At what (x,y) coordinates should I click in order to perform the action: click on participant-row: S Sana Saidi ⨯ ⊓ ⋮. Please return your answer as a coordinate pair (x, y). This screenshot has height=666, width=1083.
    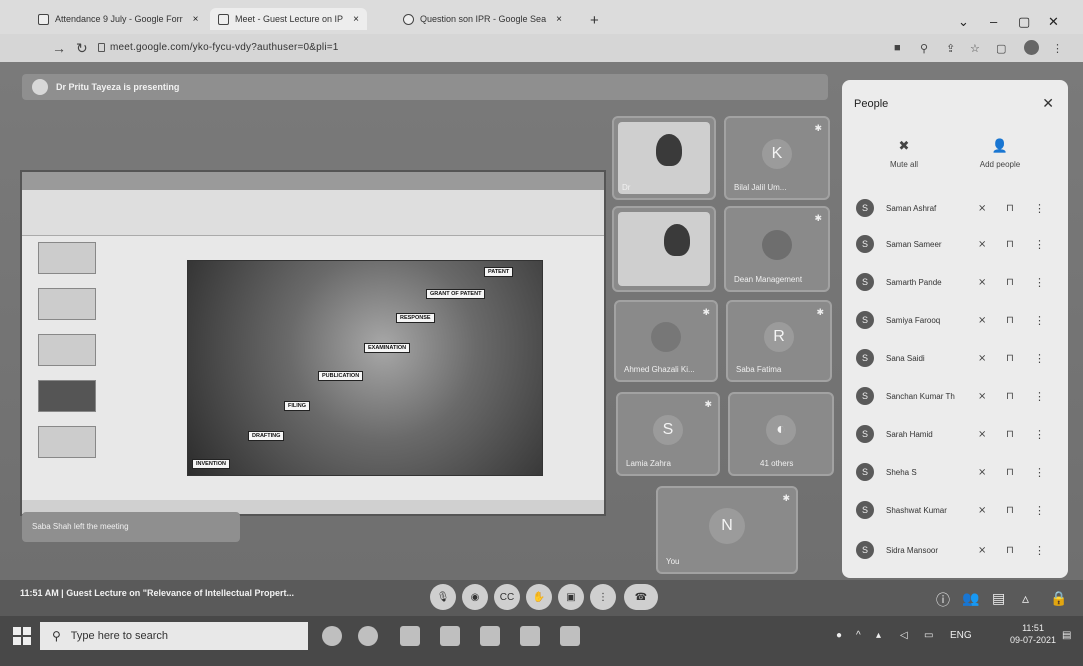
    Looking at the image, I should click on (956, 358).